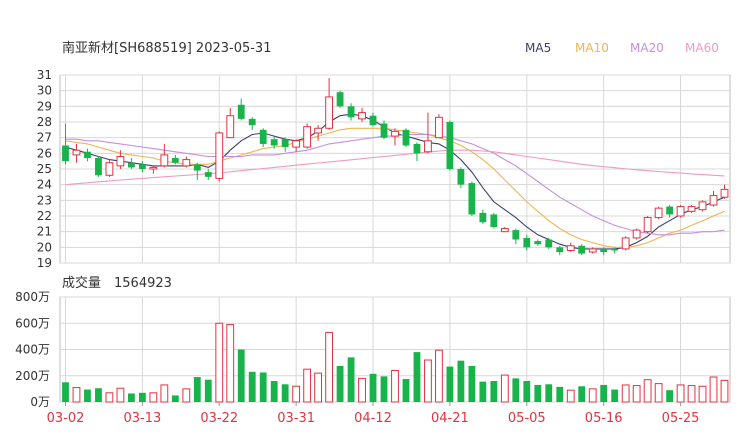 Image resolution: width=740 pixels, height=440 pixels. What do you see at coordinates (44, 185) in the screenshot?
I see `price-tick-label: 24` at bounding box center [44, 185].